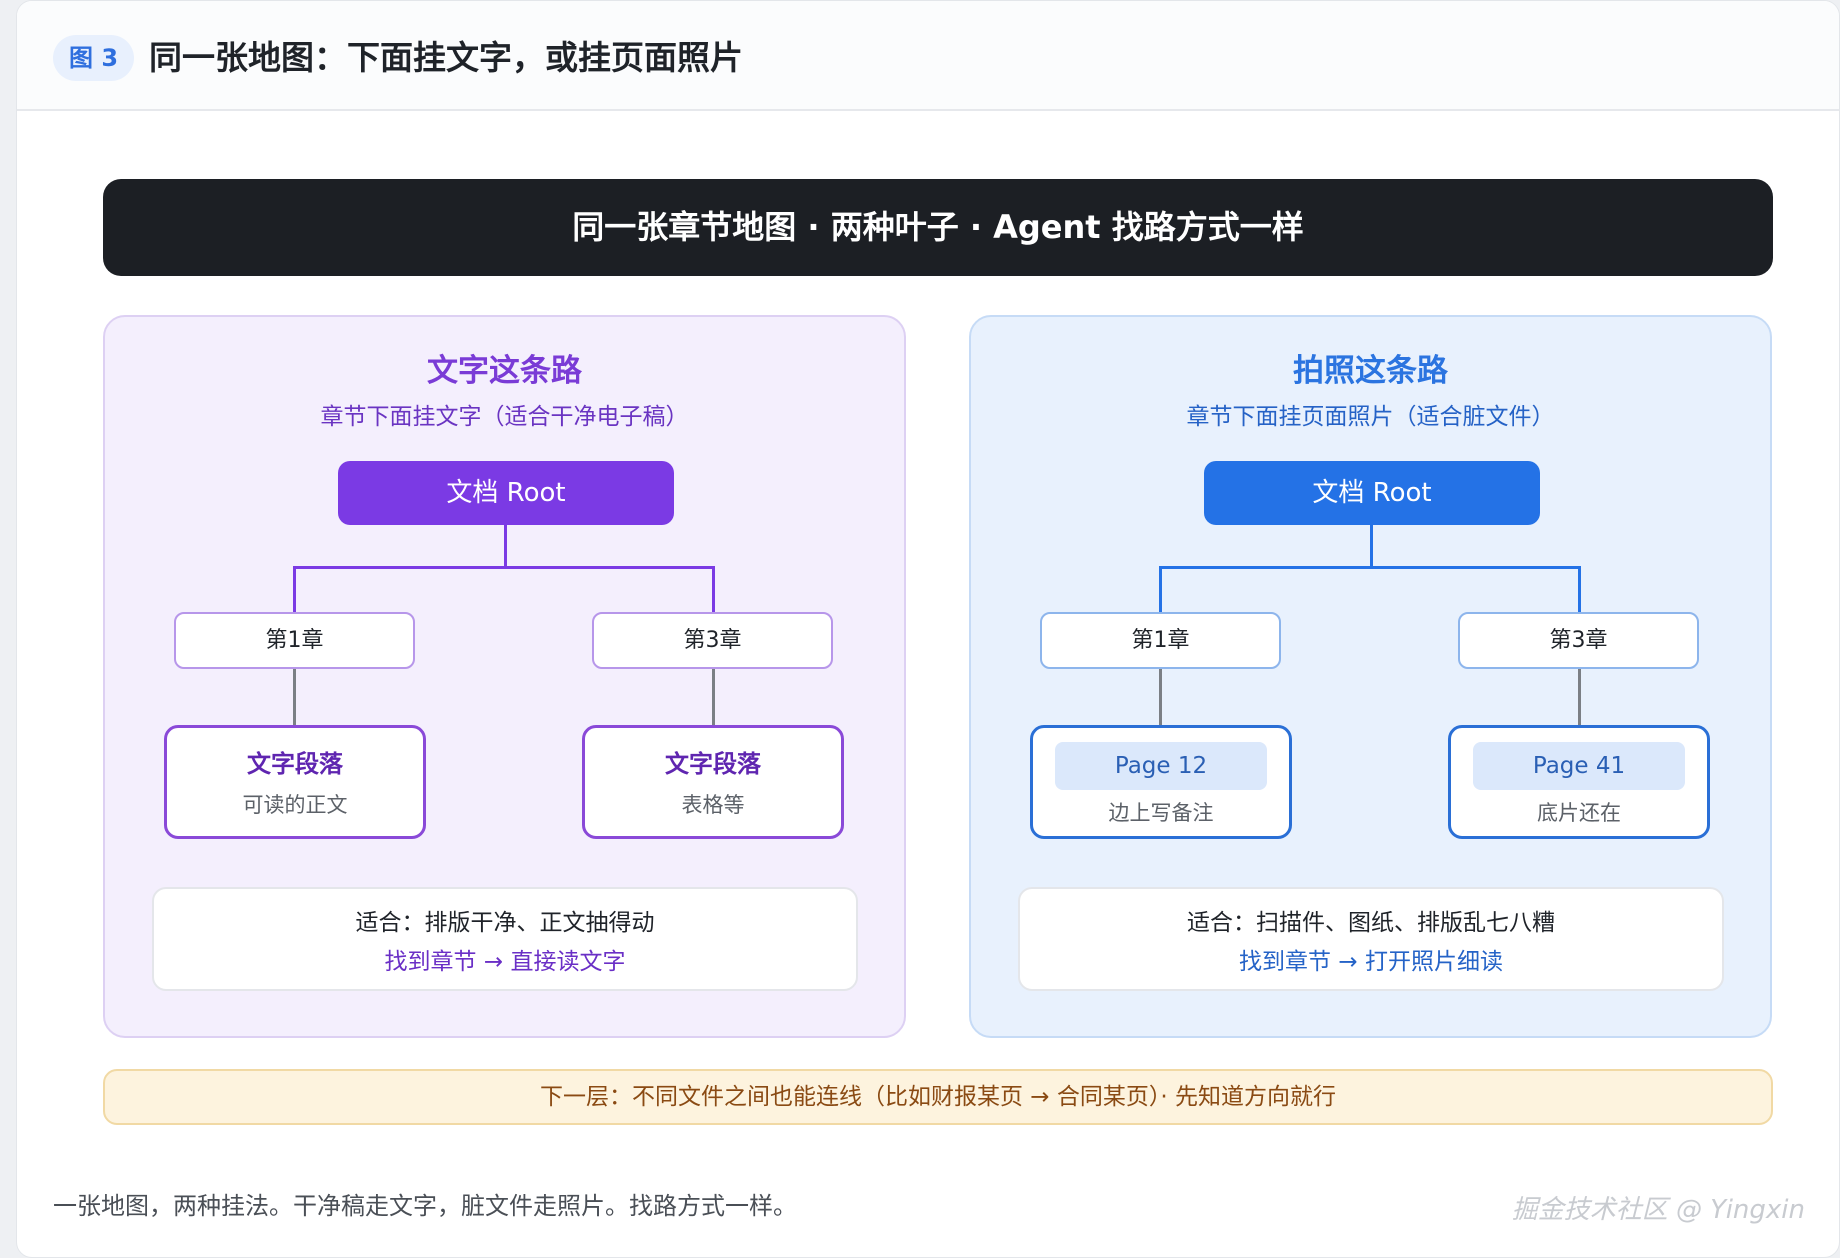 The image size is (1840, 1258). Describe the element at coordinates (938, 227) in the screenshot. I see `diagram-banner: 同一张章节地图 · 两种叶子 · Agent 找路方式一样` at that location.